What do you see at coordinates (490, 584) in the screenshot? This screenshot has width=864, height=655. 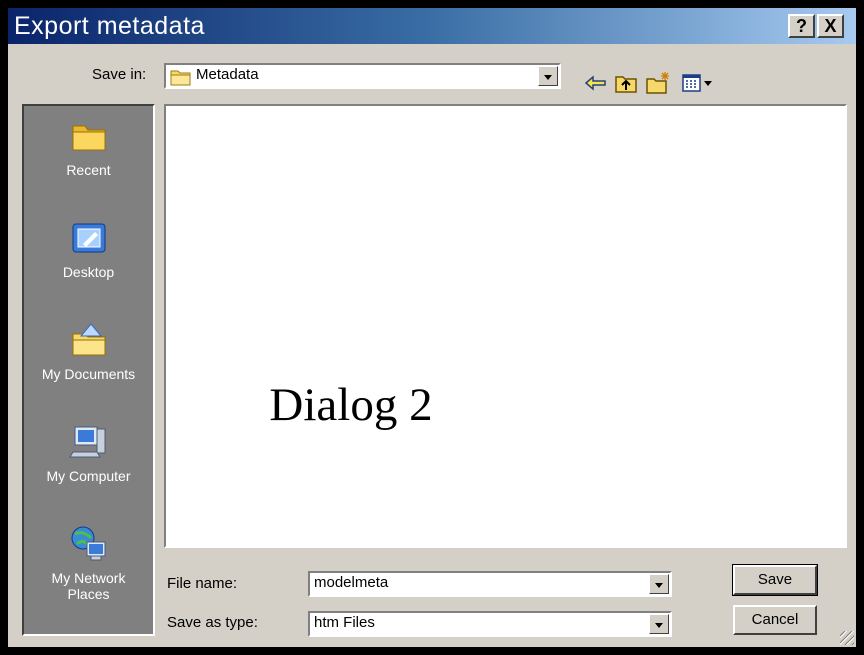 I see `file-name-input: modelmeta` at bounding box center [490, 584].